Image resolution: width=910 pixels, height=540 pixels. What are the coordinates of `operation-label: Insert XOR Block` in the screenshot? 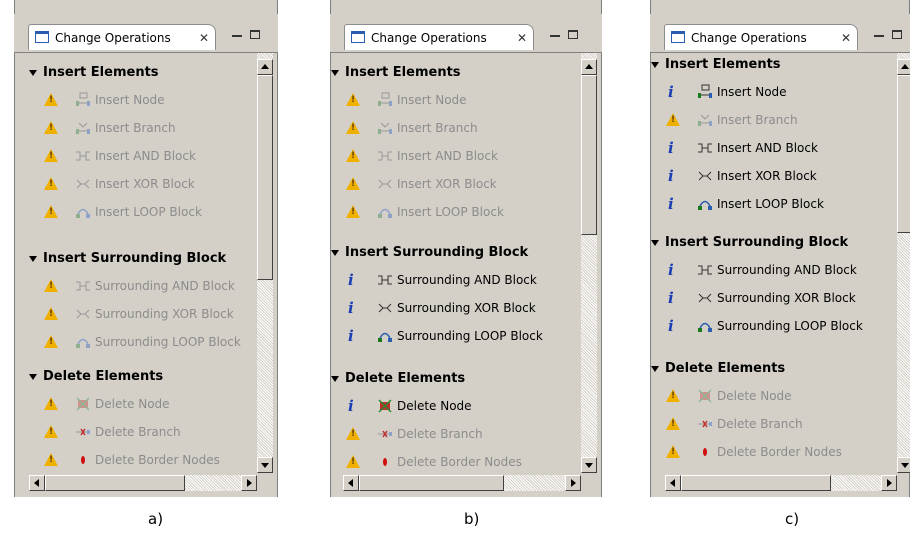 It's located at (447, 184).